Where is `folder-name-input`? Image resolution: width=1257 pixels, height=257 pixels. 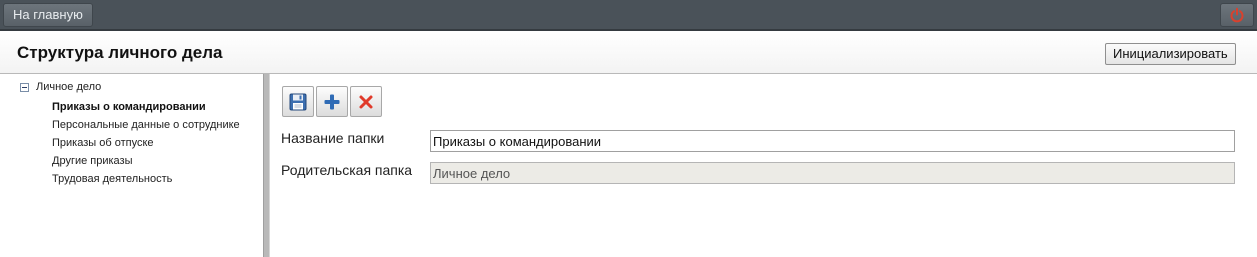
folder-name-input is located at coordinates (832, 141).